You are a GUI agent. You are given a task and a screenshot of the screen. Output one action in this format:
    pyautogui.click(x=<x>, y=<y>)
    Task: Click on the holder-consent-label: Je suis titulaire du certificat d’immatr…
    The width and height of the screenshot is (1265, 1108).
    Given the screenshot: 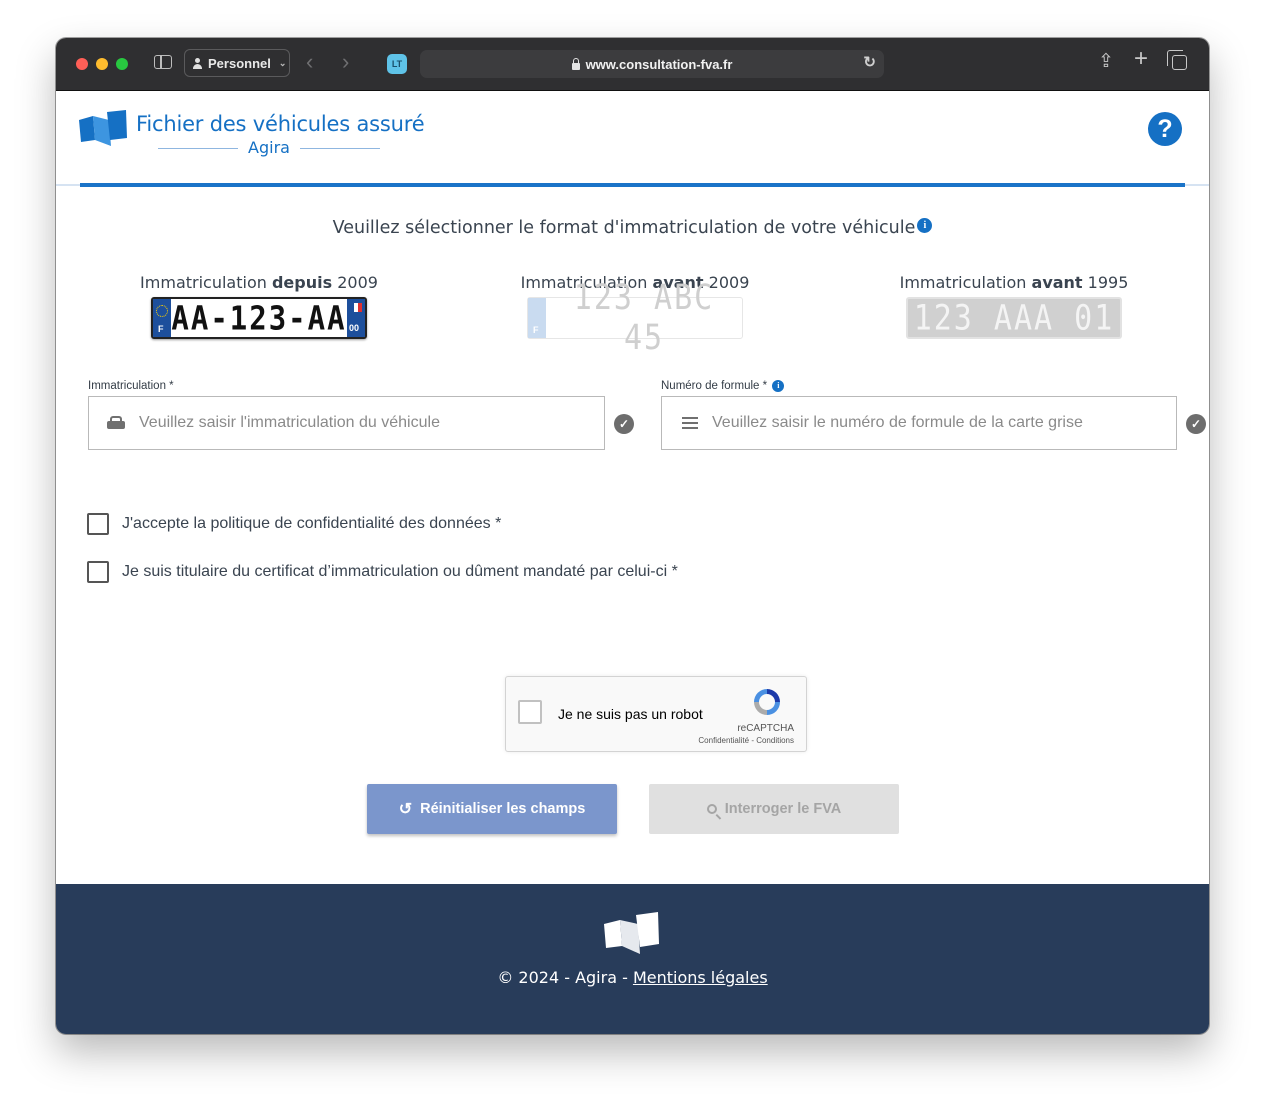 What is the action you would take?
    pyautogui.click(x=400, y=572)
    